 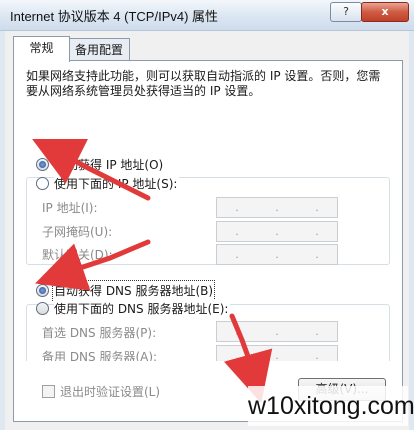 What do you see at coordinates (99, 49) in the screenshot?
I see `tab-alternate-config: 备用配置` at bounding box center [99, 49].